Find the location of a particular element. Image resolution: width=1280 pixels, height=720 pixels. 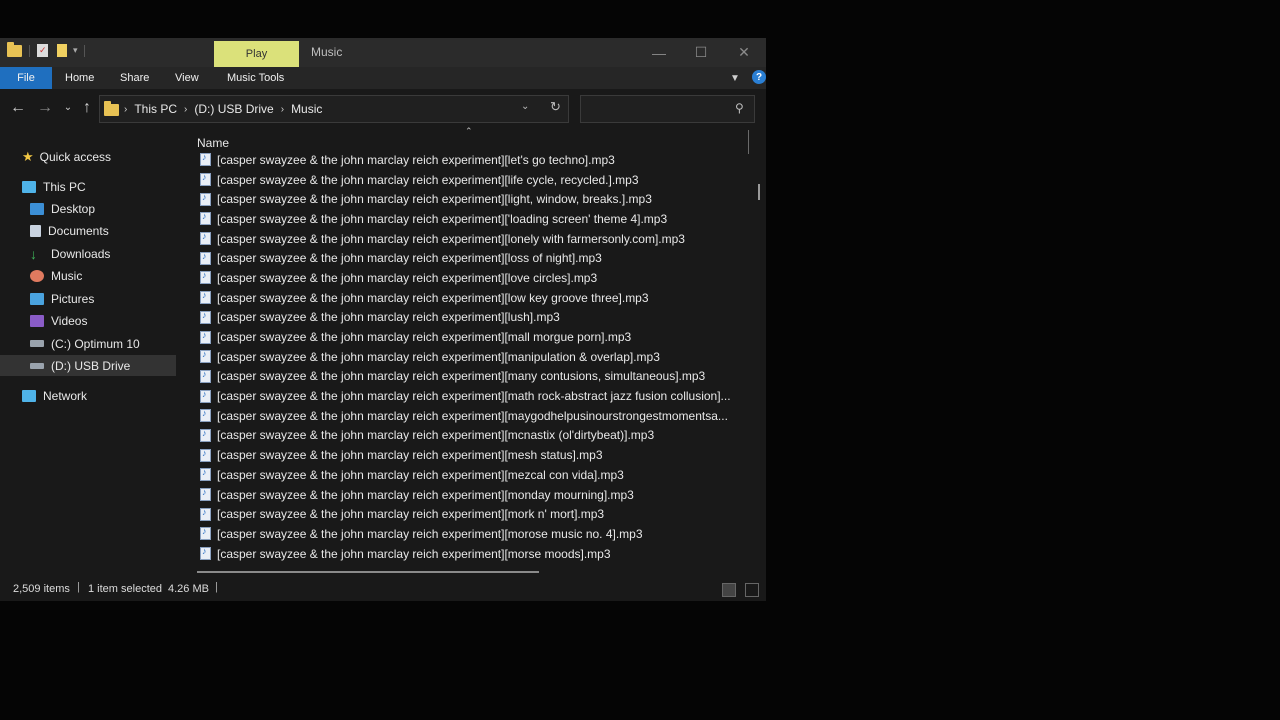

close-icon: ✕ is located at coordinates (744, 52).